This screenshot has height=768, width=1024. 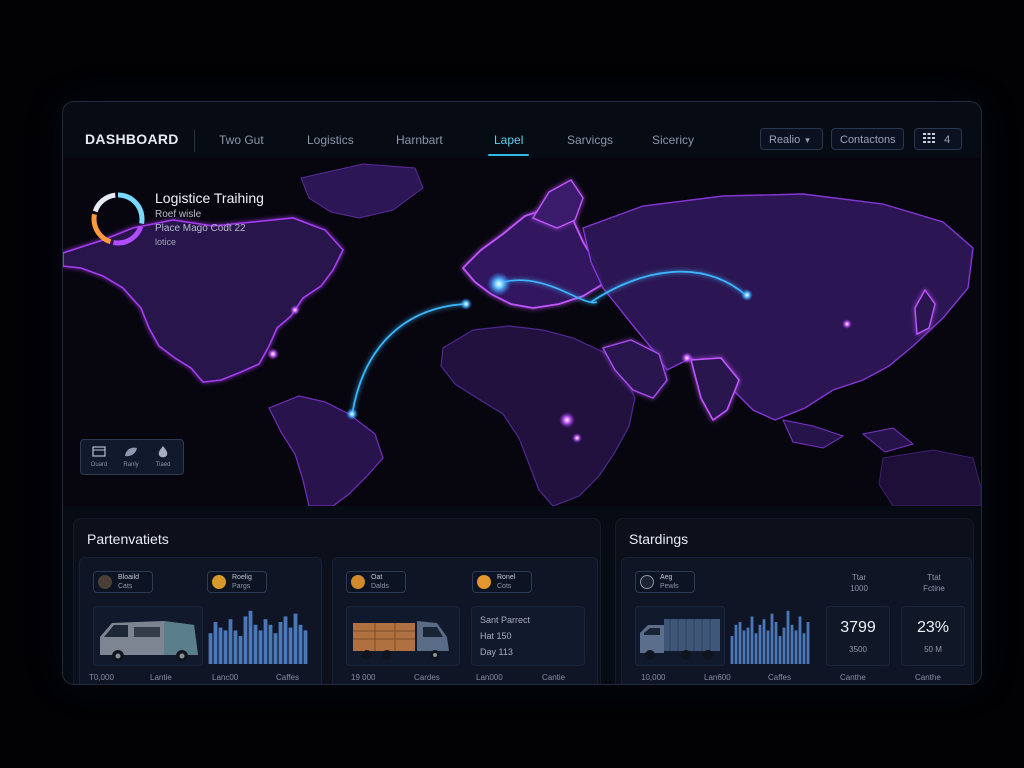 What do you see at coordinates (419, 140) in the screenshot?
I see `tab-harnbart: Harnbart` at bounding box center [419, 140].